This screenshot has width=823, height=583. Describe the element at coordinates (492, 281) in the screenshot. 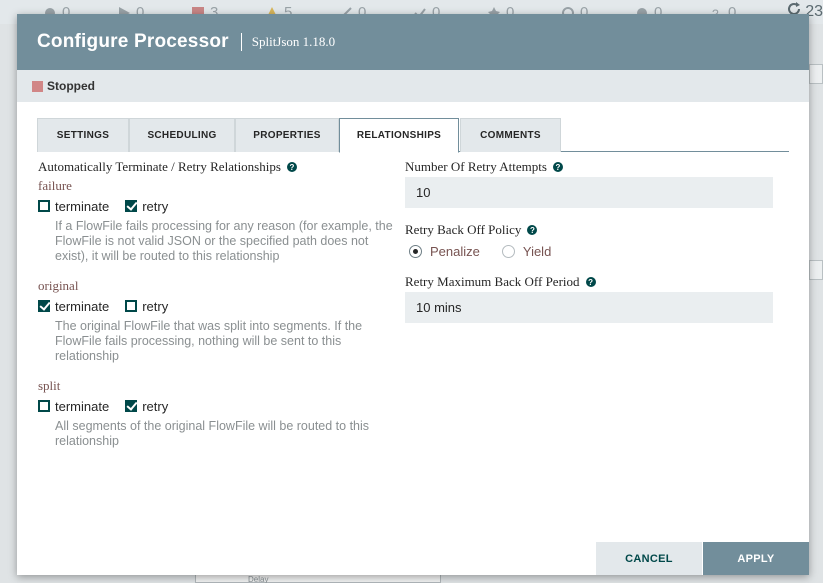

I see `max-backoff-label-text: Retry Maximum Back Off Period` at that location.